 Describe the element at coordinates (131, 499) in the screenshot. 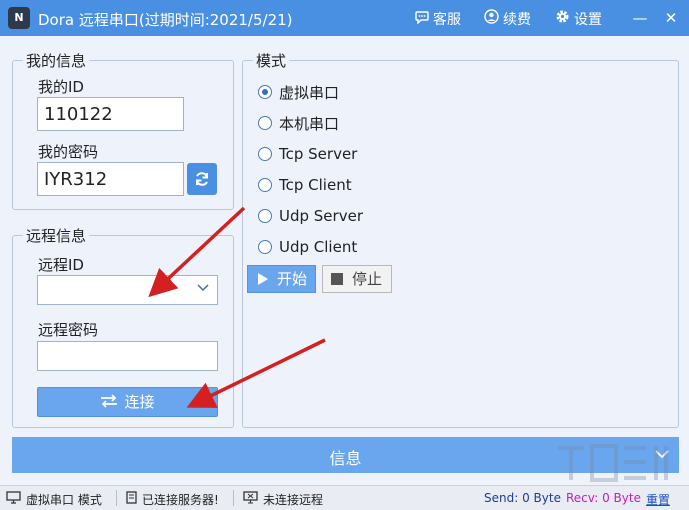

I see `server-icon` at that location.